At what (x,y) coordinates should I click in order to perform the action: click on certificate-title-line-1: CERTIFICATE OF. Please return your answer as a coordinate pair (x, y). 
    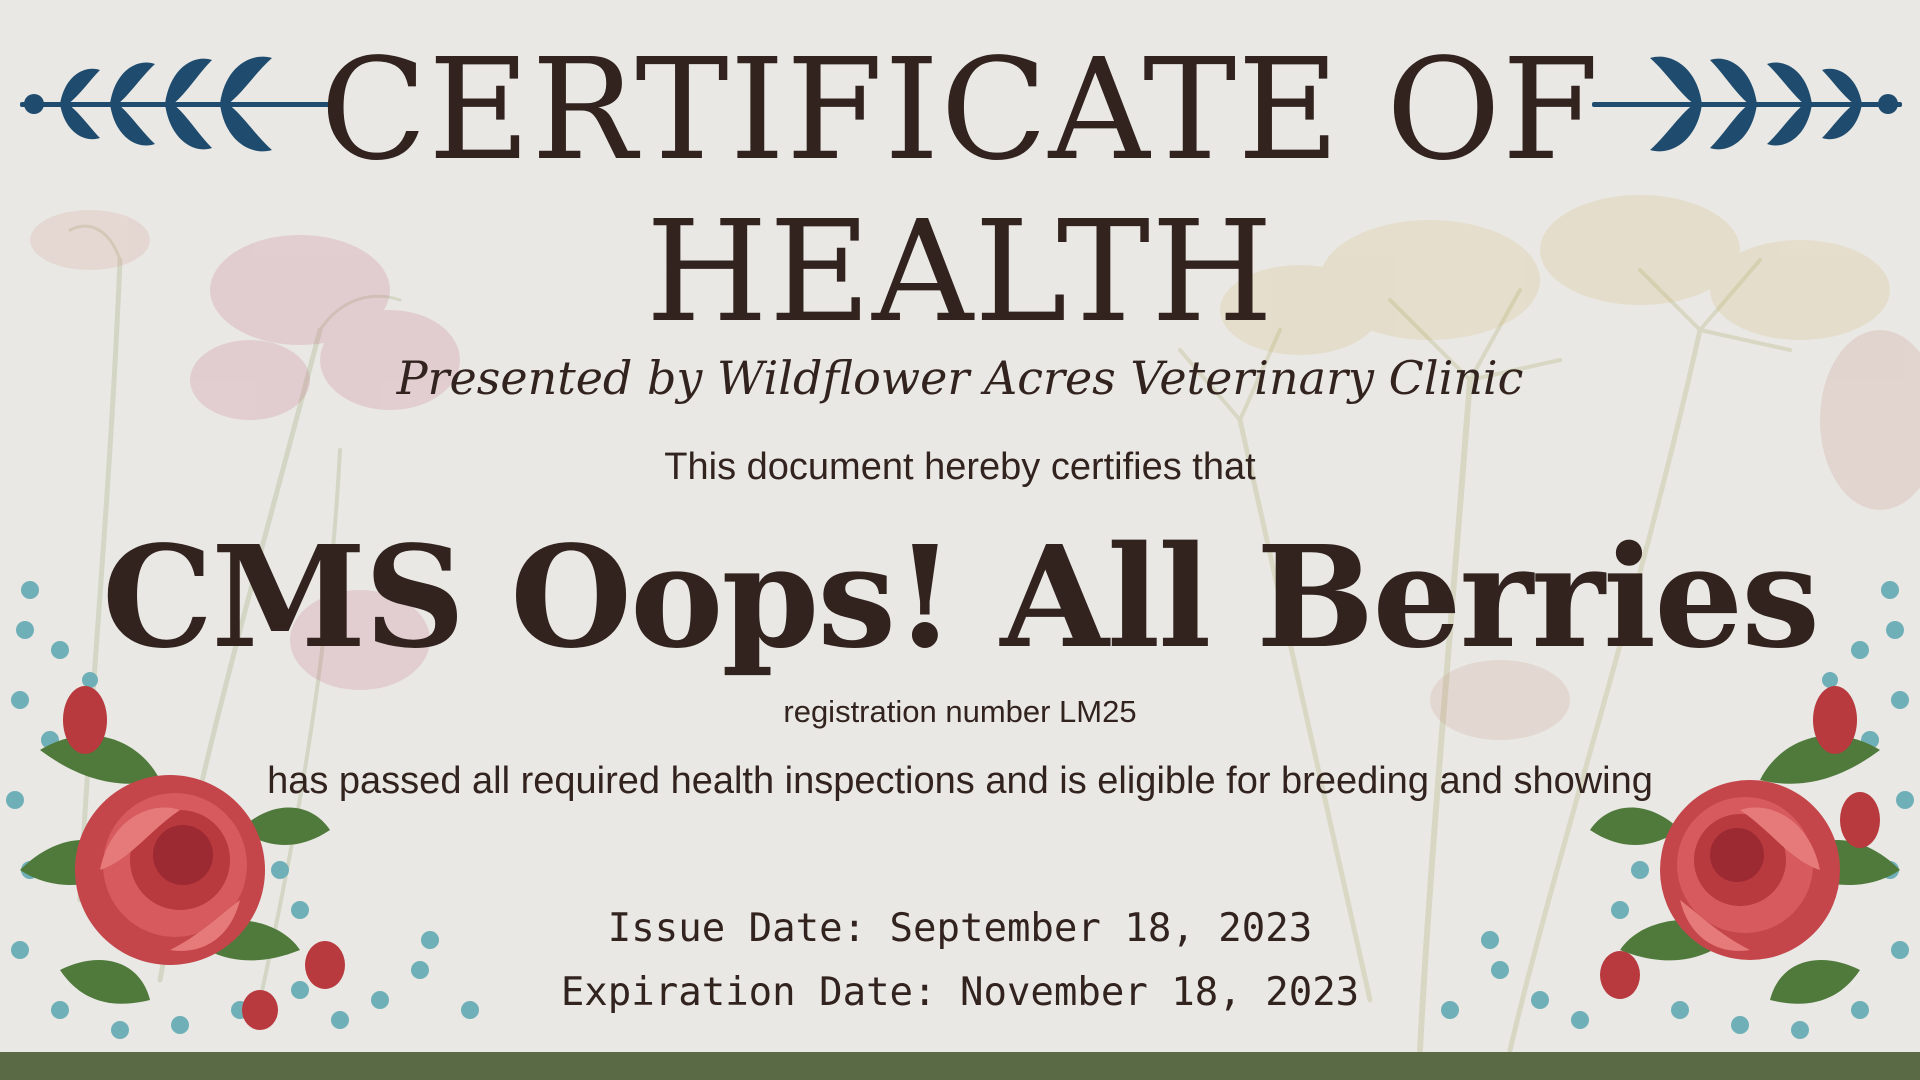
    Looking at the image, I should click on (960, 110).